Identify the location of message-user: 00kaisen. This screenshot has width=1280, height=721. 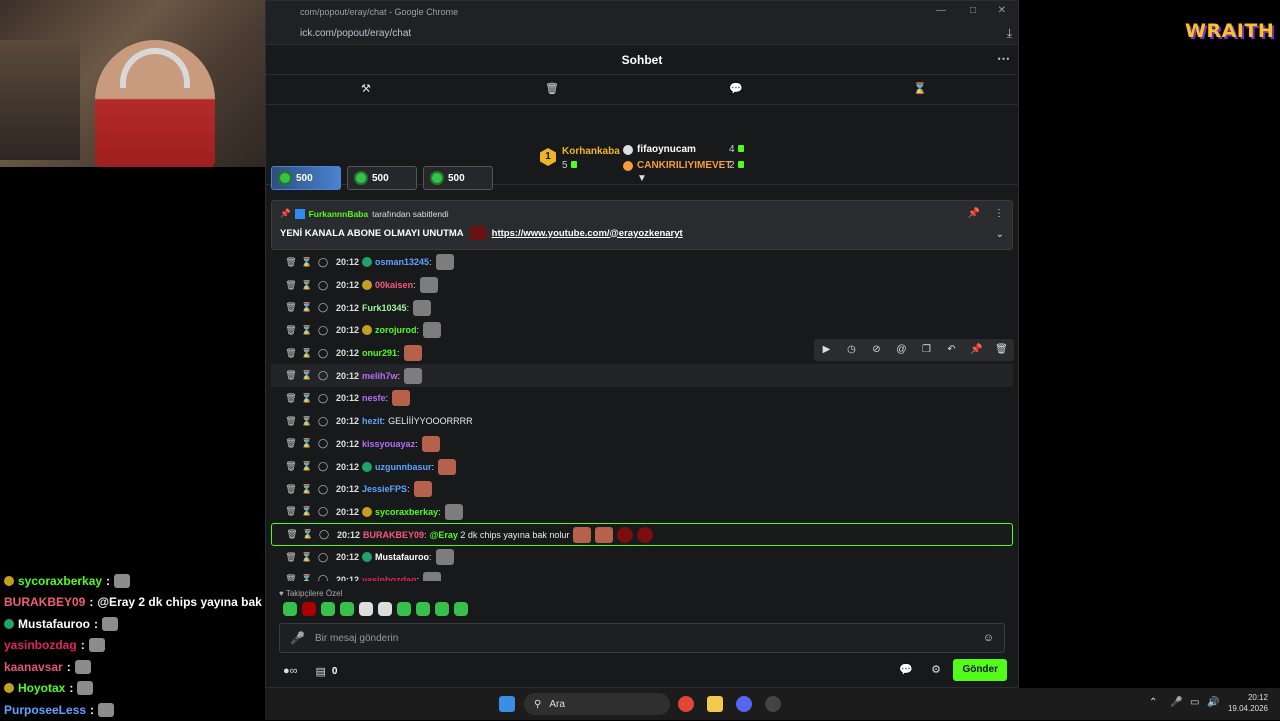
(394, 285).